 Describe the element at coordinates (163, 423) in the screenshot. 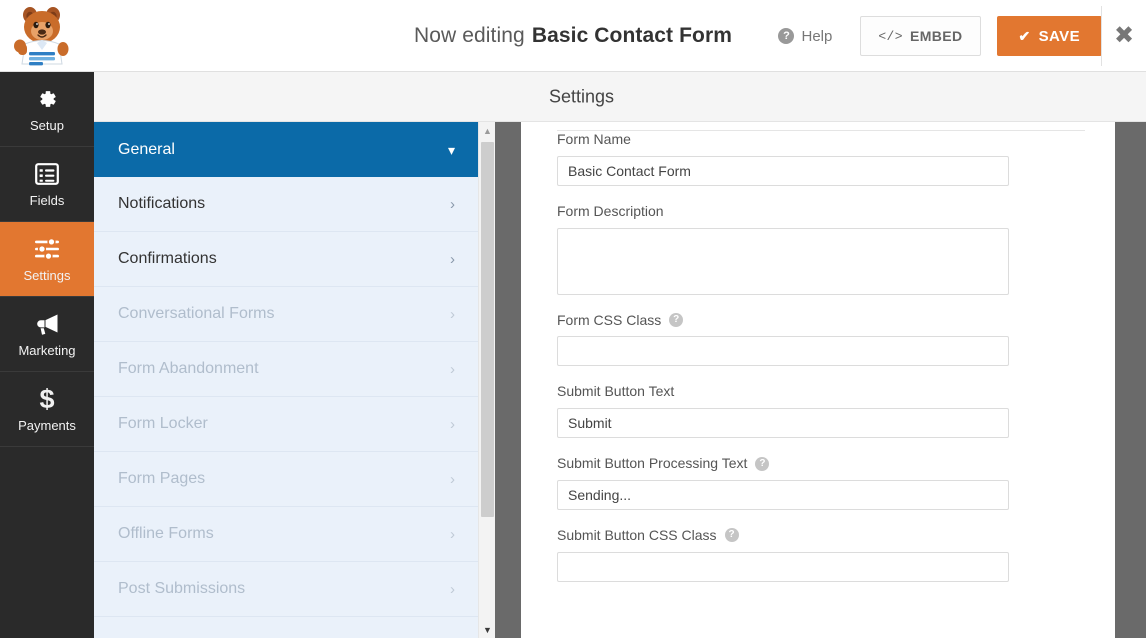

I see `settings-item-label: Form Locker` at that location.